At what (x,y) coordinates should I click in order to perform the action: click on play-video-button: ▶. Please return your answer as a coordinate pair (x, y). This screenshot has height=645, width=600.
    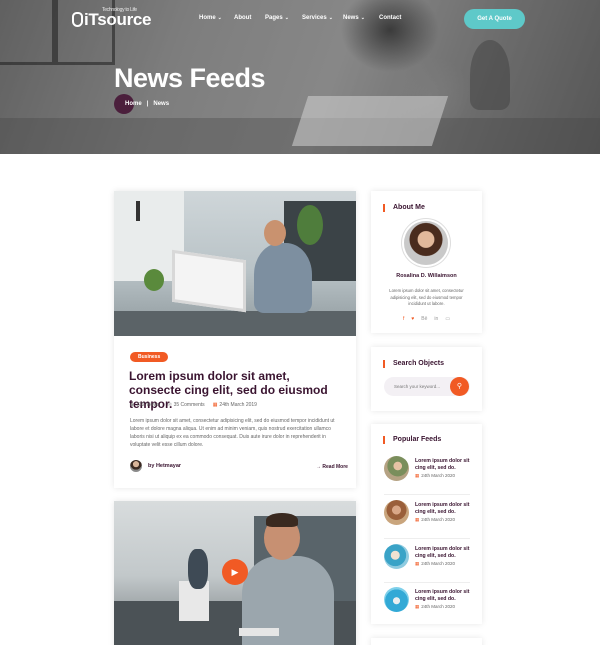
    Looking at the image, I should click on (235, 572).